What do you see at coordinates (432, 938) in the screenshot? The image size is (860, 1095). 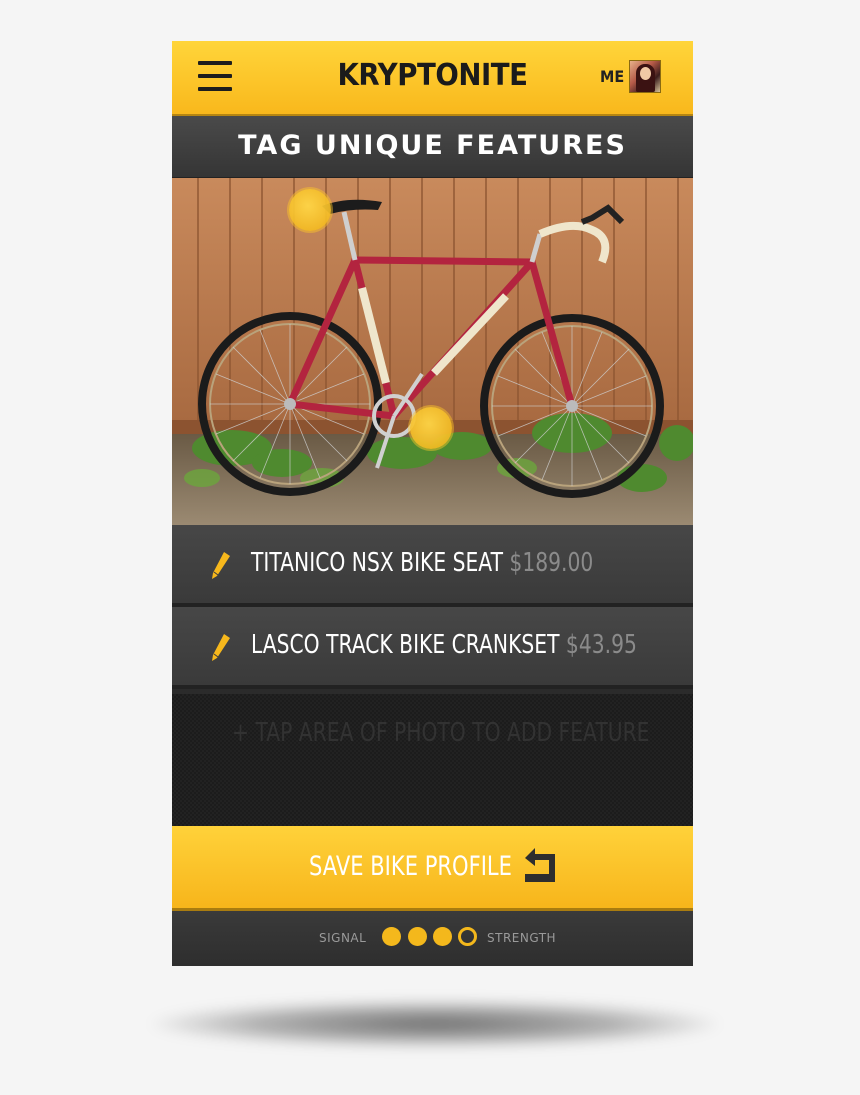 I see `signal-strength-bar: SIGNAL STRENGTH` at bounding box center [432, 938].